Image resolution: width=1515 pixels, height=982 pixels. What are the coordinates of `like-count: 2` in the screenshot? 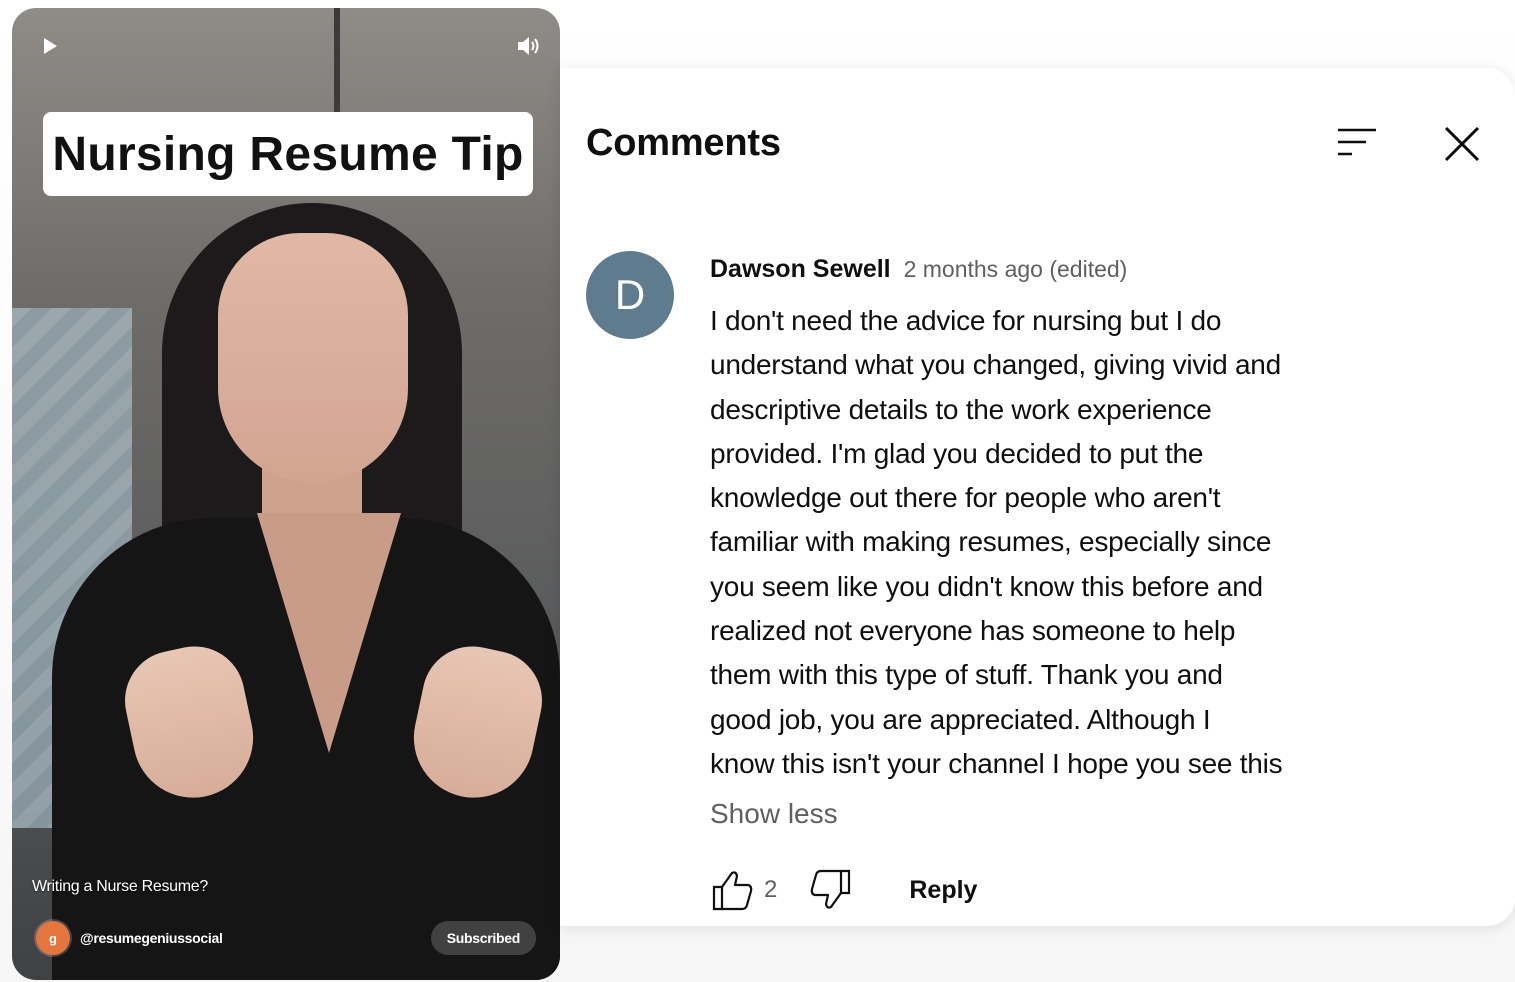 It's located at (771, 890).